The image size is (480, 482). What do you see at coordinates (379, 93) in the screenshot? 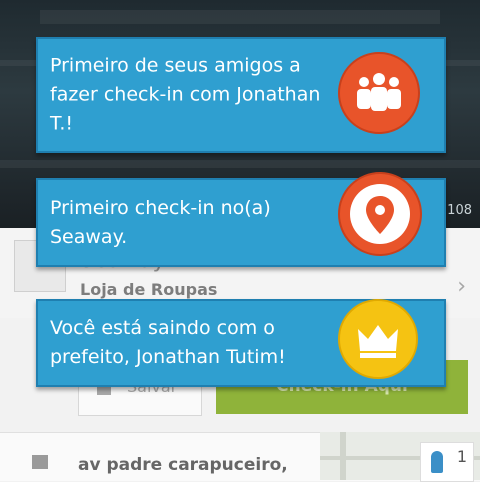
I see `friends-icon` at bounding box center [379, 93].